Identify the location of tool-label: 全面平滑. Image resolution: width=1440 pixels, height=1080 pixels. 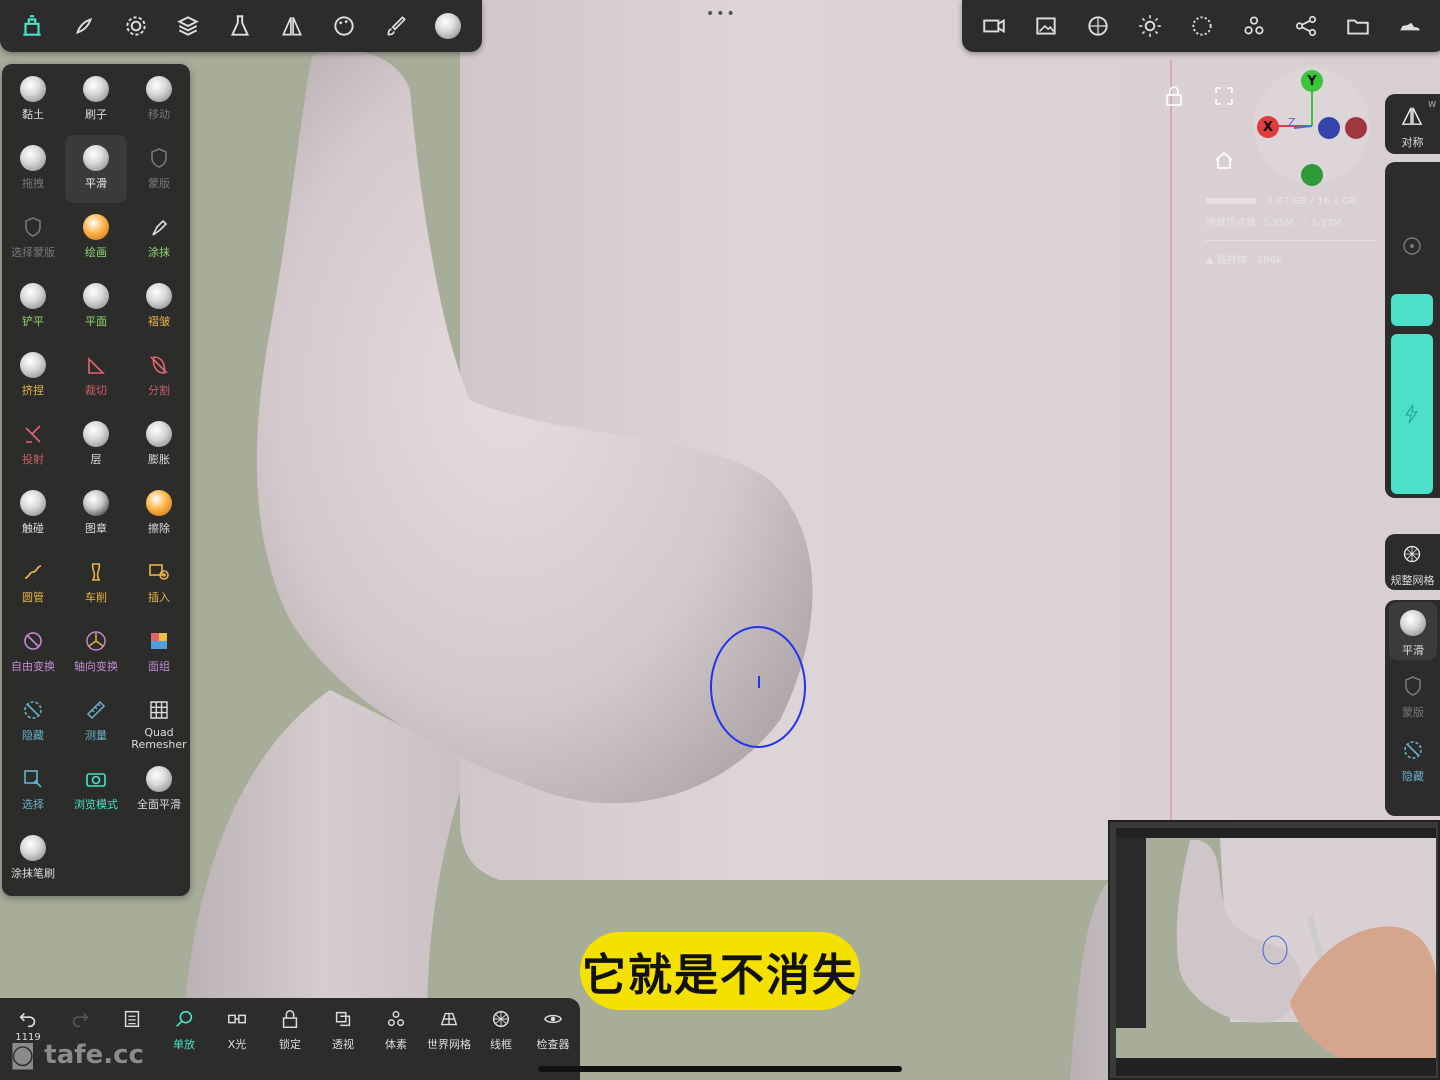
(159, 804).